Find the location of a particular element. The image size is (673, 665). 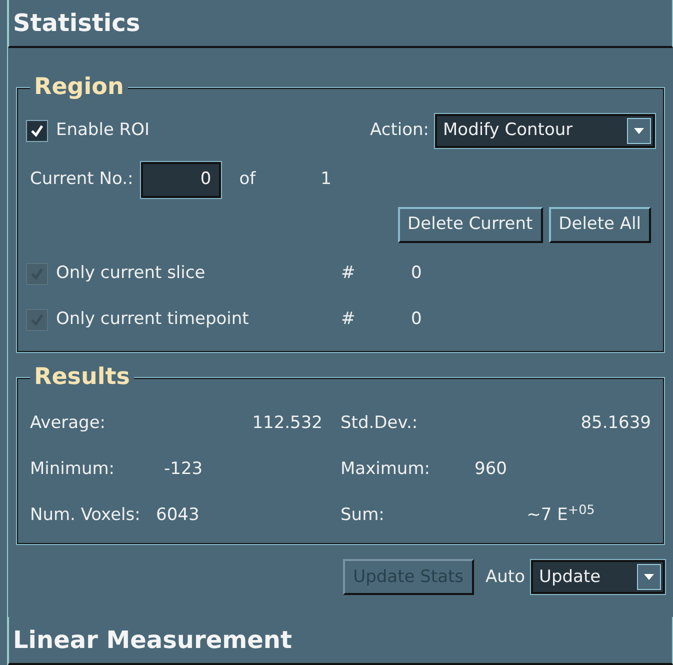

checkbox-label: Only current timepoint is located at coordinates (152, 319).